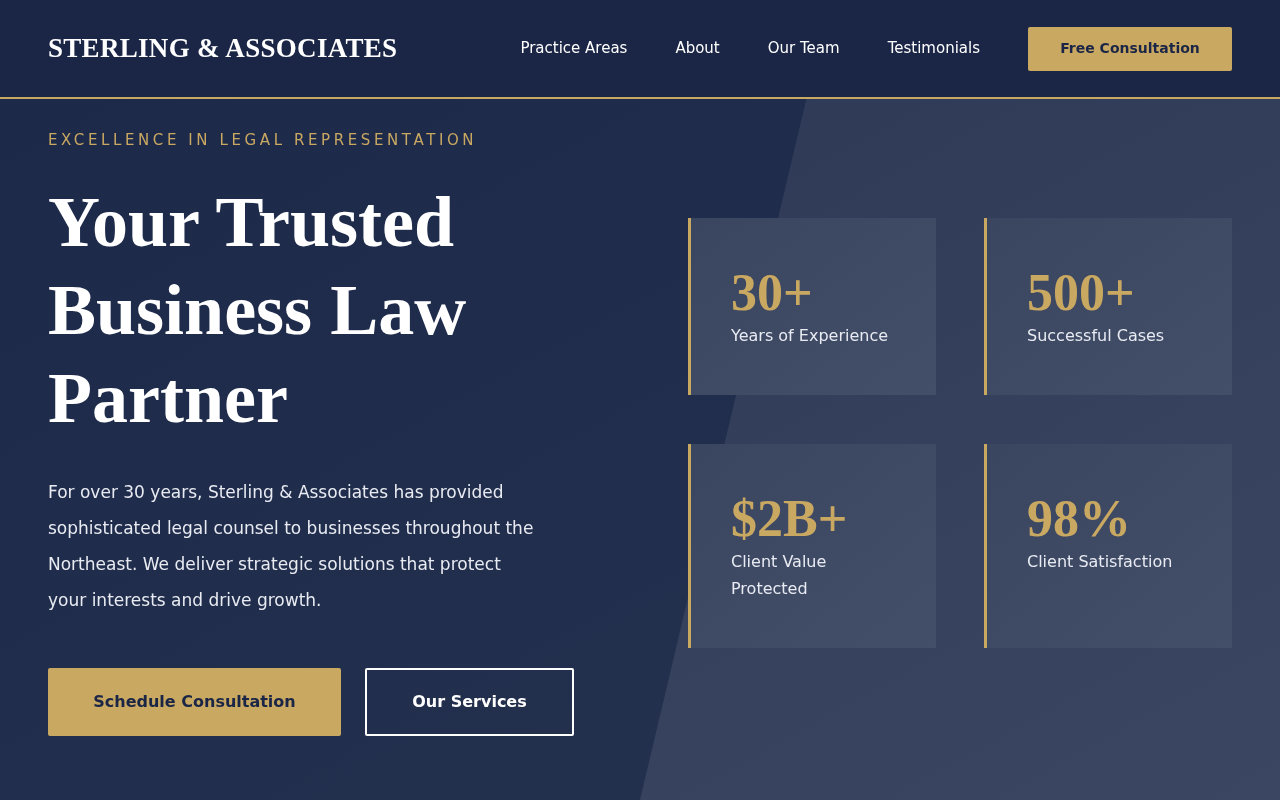 This screenshot has width=1280, height=800. Describe the element at coordinates (223, 48) in the screenshot. I see `logo-link: STERLING & ASSOCIATES` at that location.